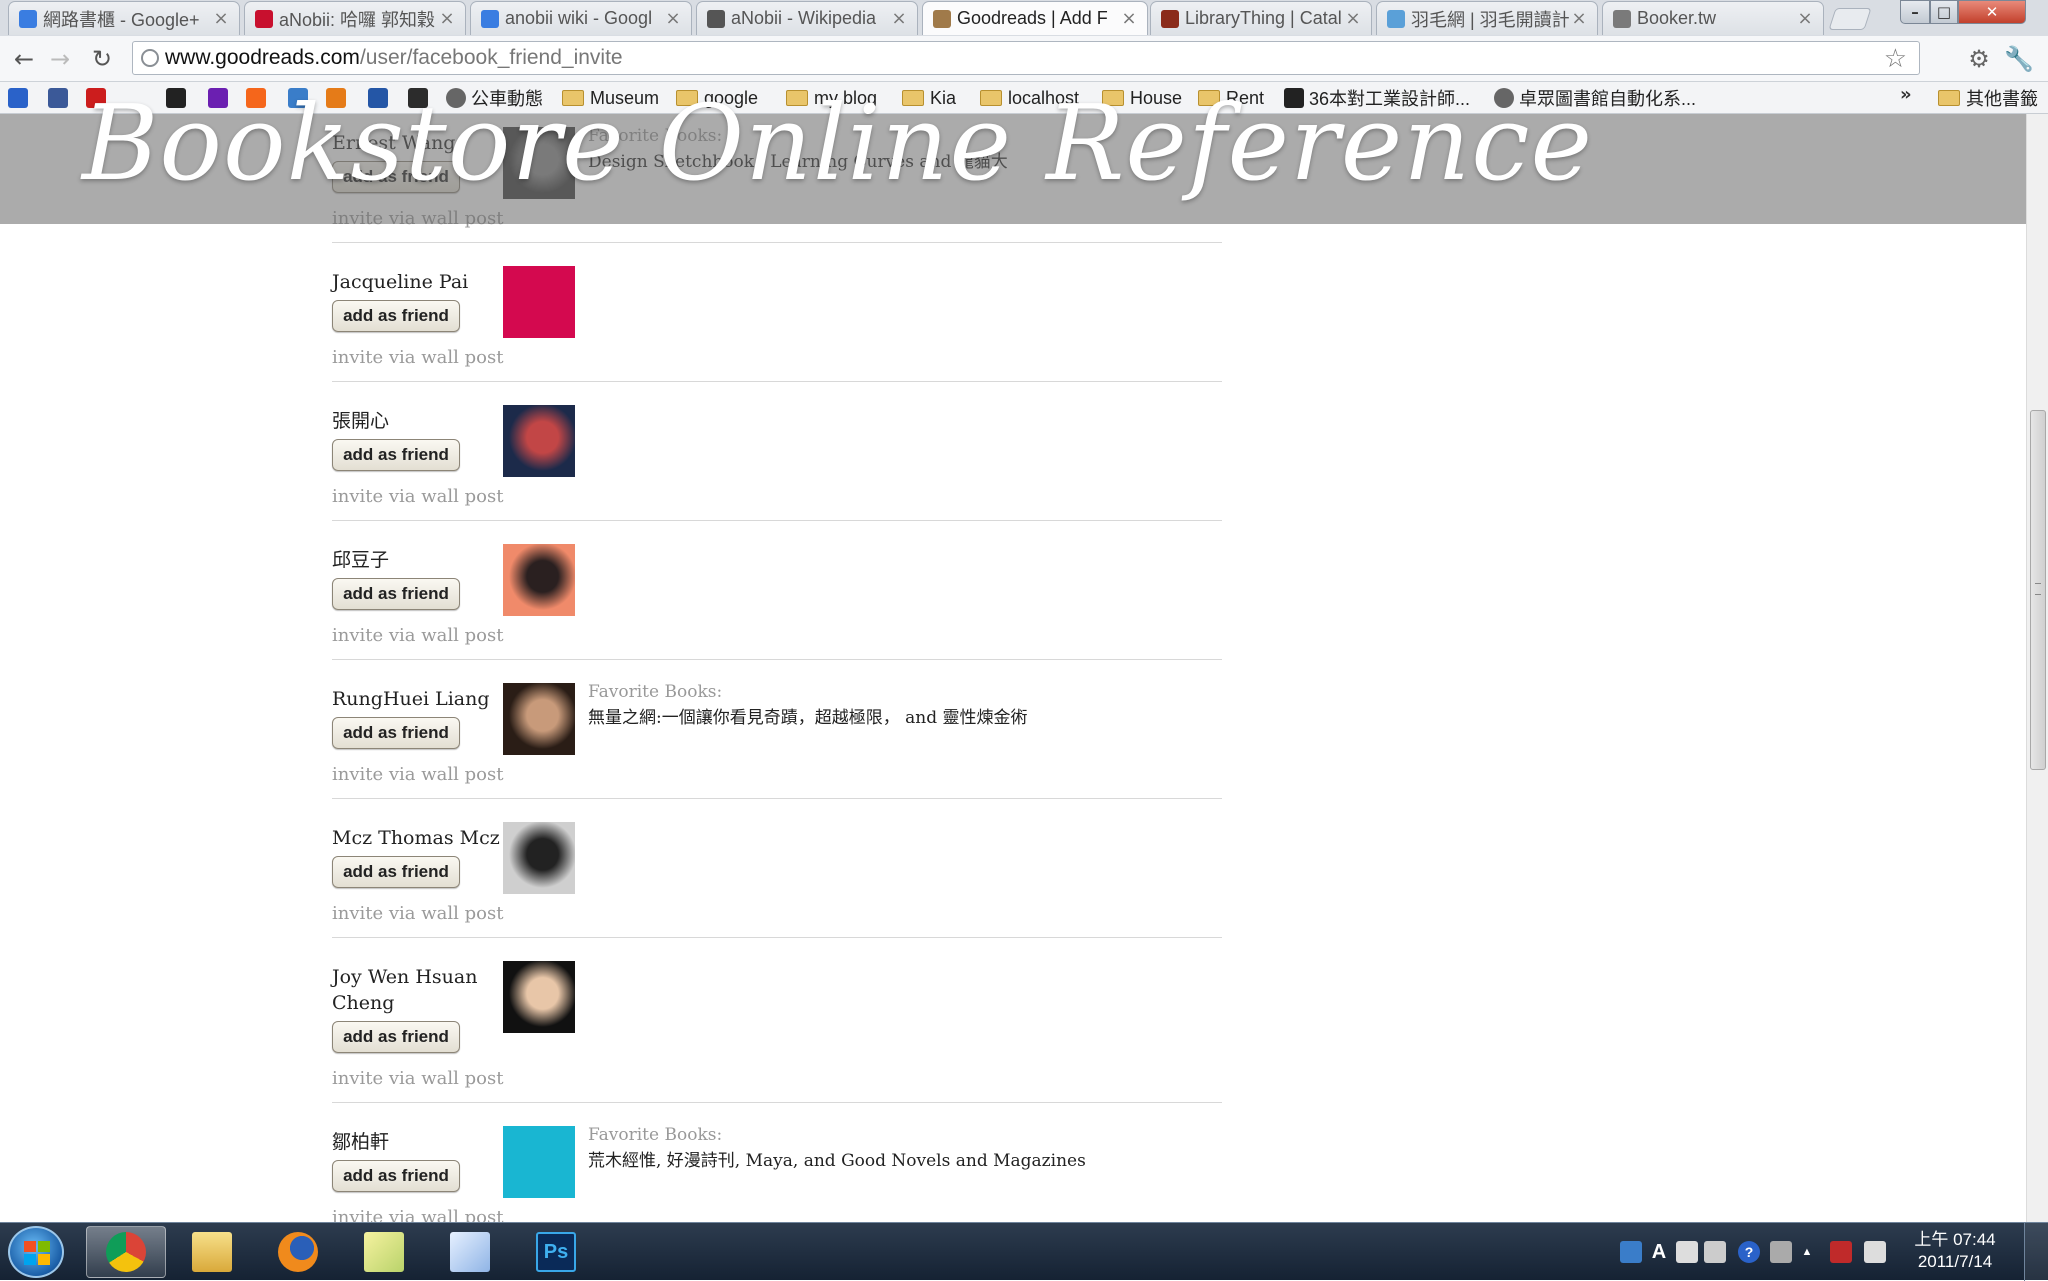 The image size is (2048, 1281). What do you see at coordinates (1749, 1252) in the screenshot?
I see `help-icon: ?` at bounding box center [1749, 1252].